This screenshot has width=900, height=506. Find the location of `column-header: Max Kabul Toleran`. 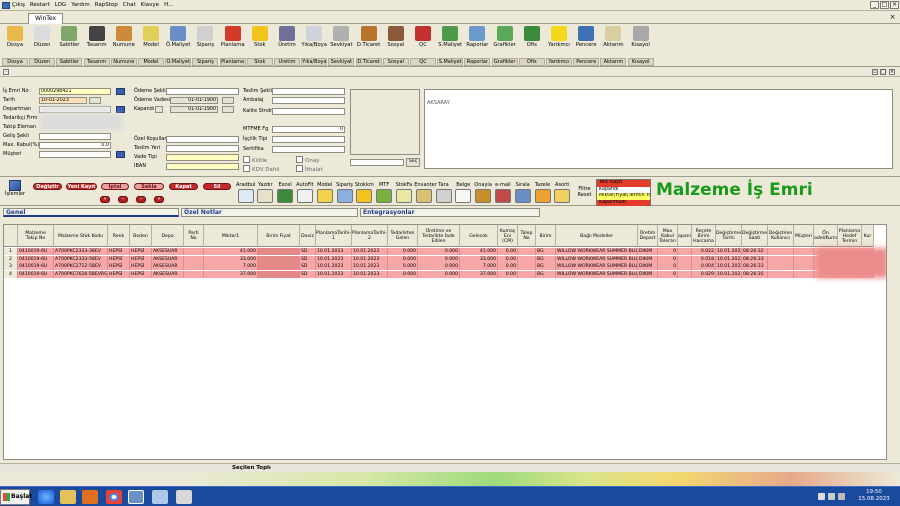

column-header: Max Kabul Toleran is located at coordinates (668, 236).